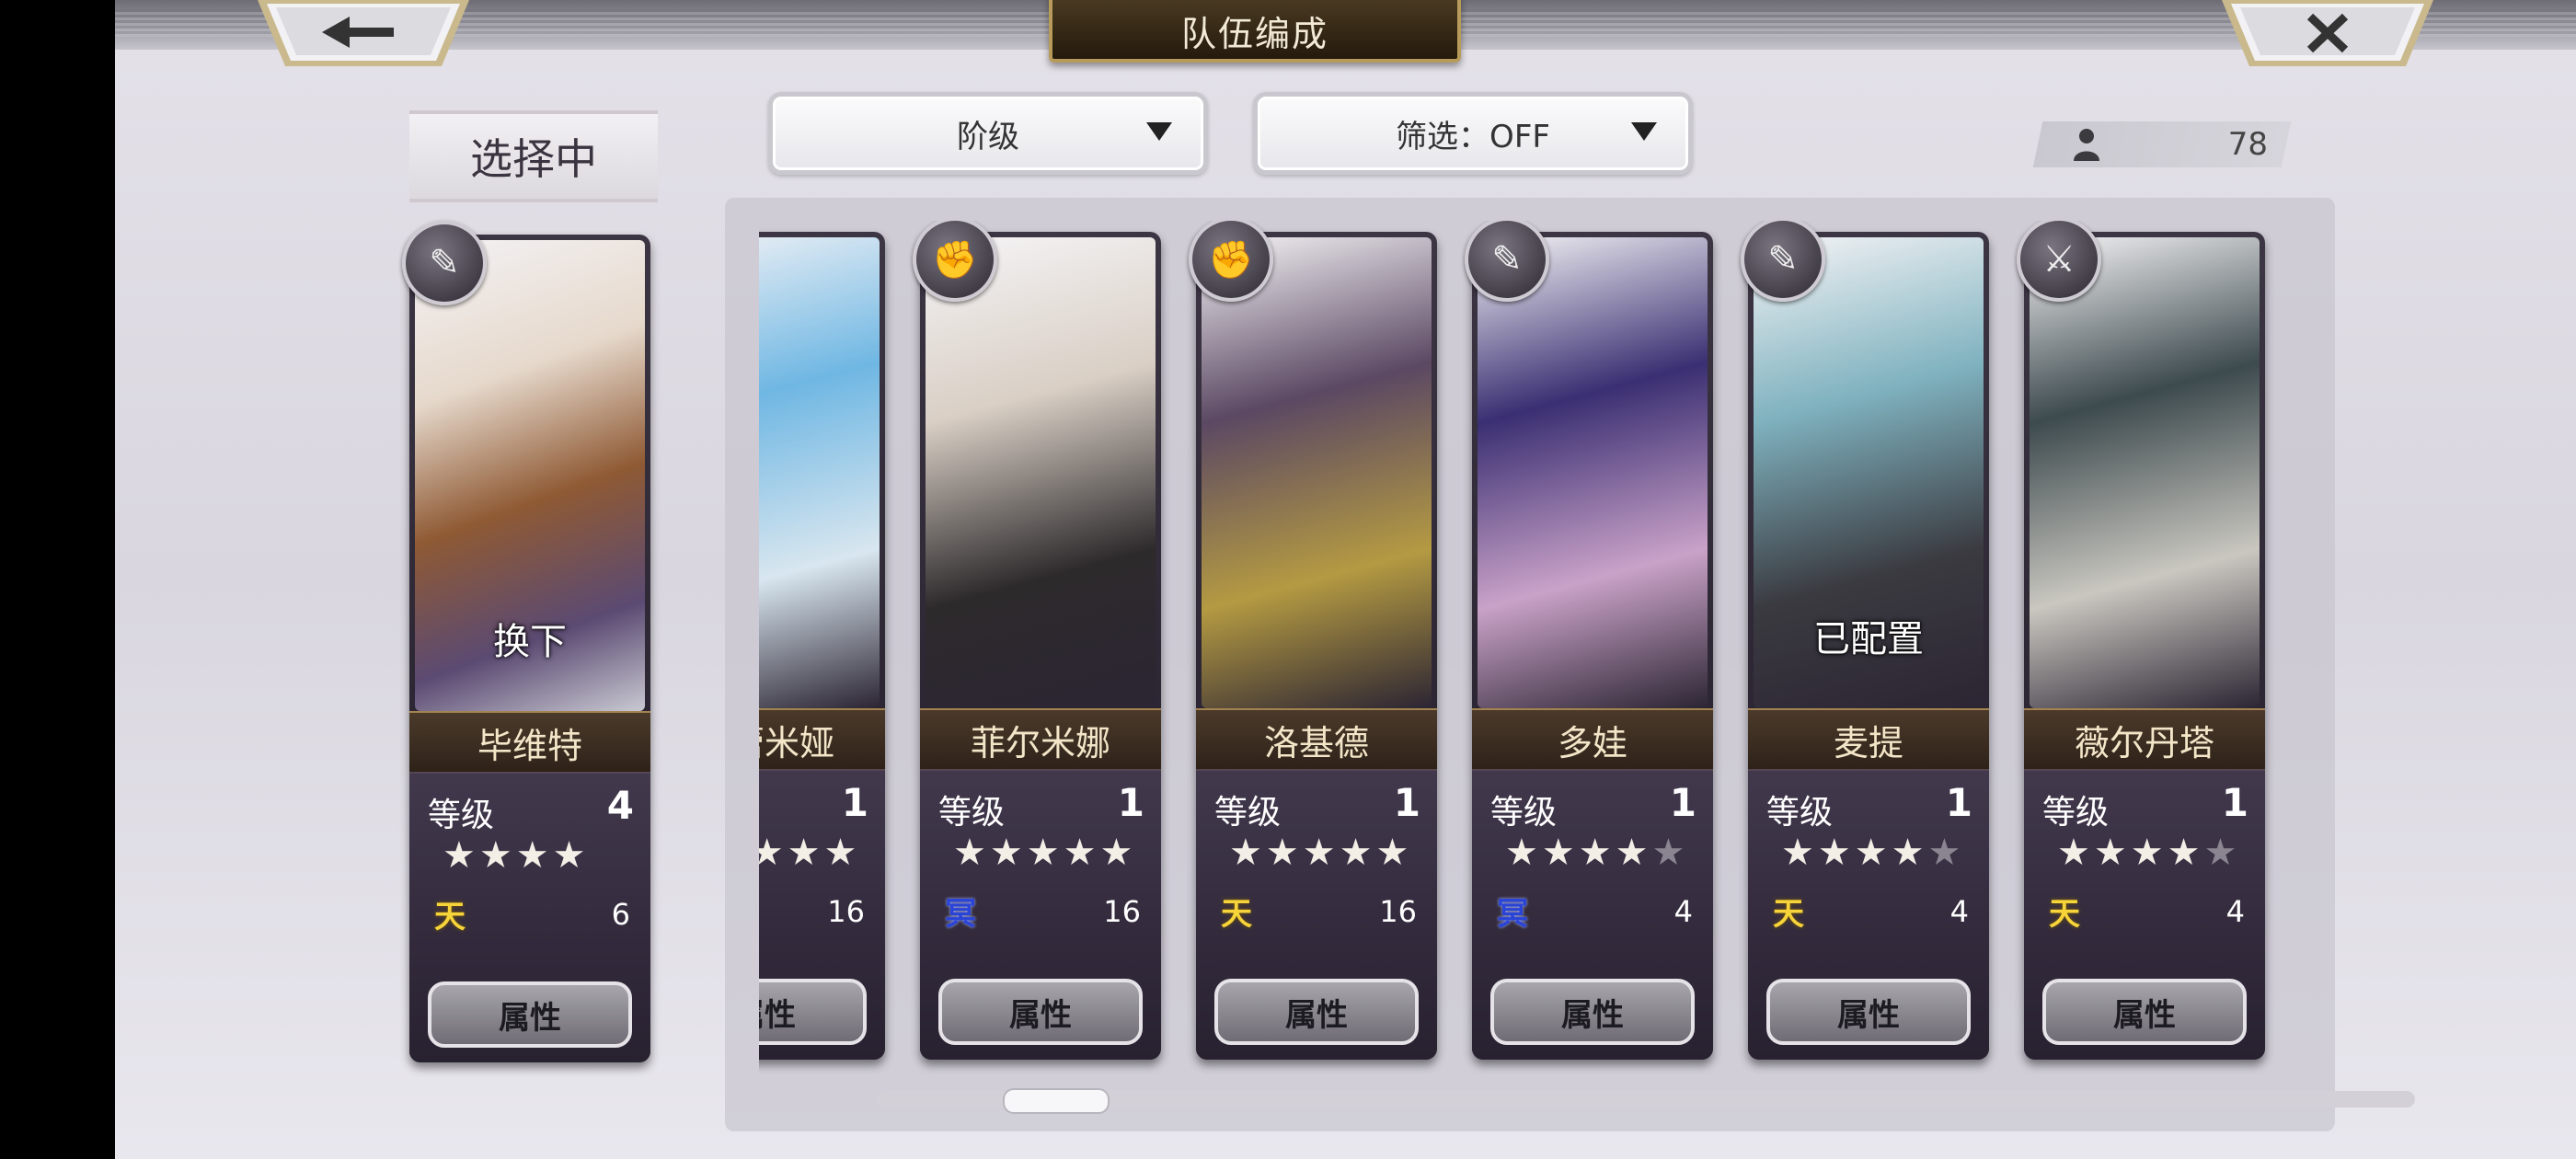  I want to click on assigned-label: 已配置, so click(1868, 639).